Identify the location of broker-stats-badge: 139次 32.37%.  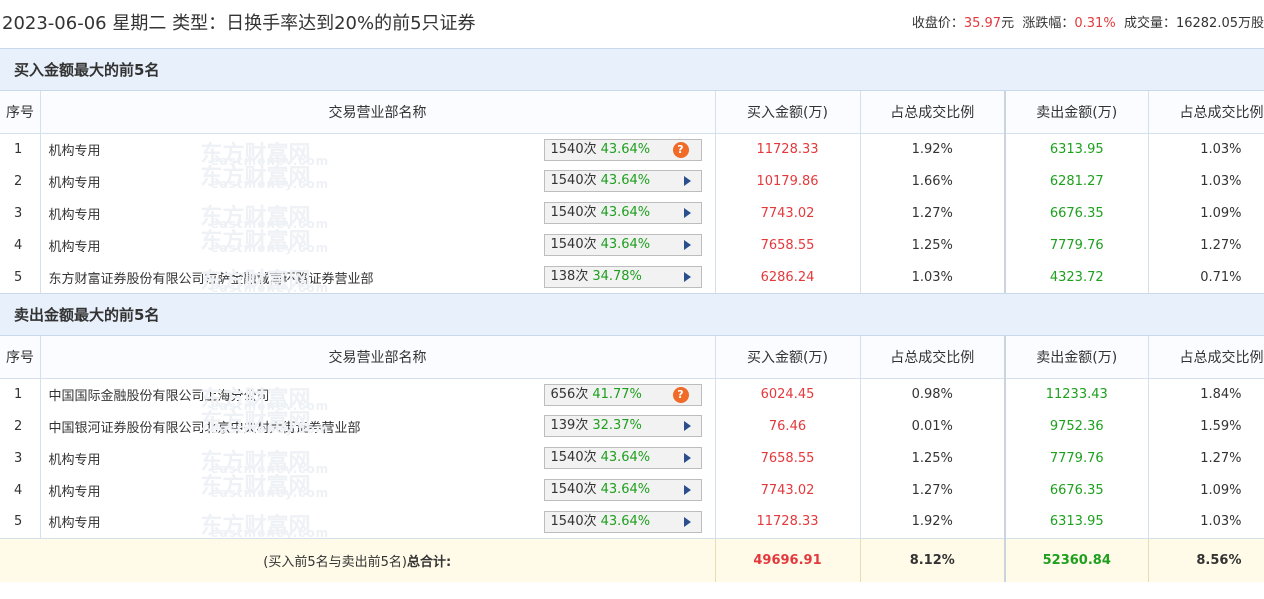
(622, 426).